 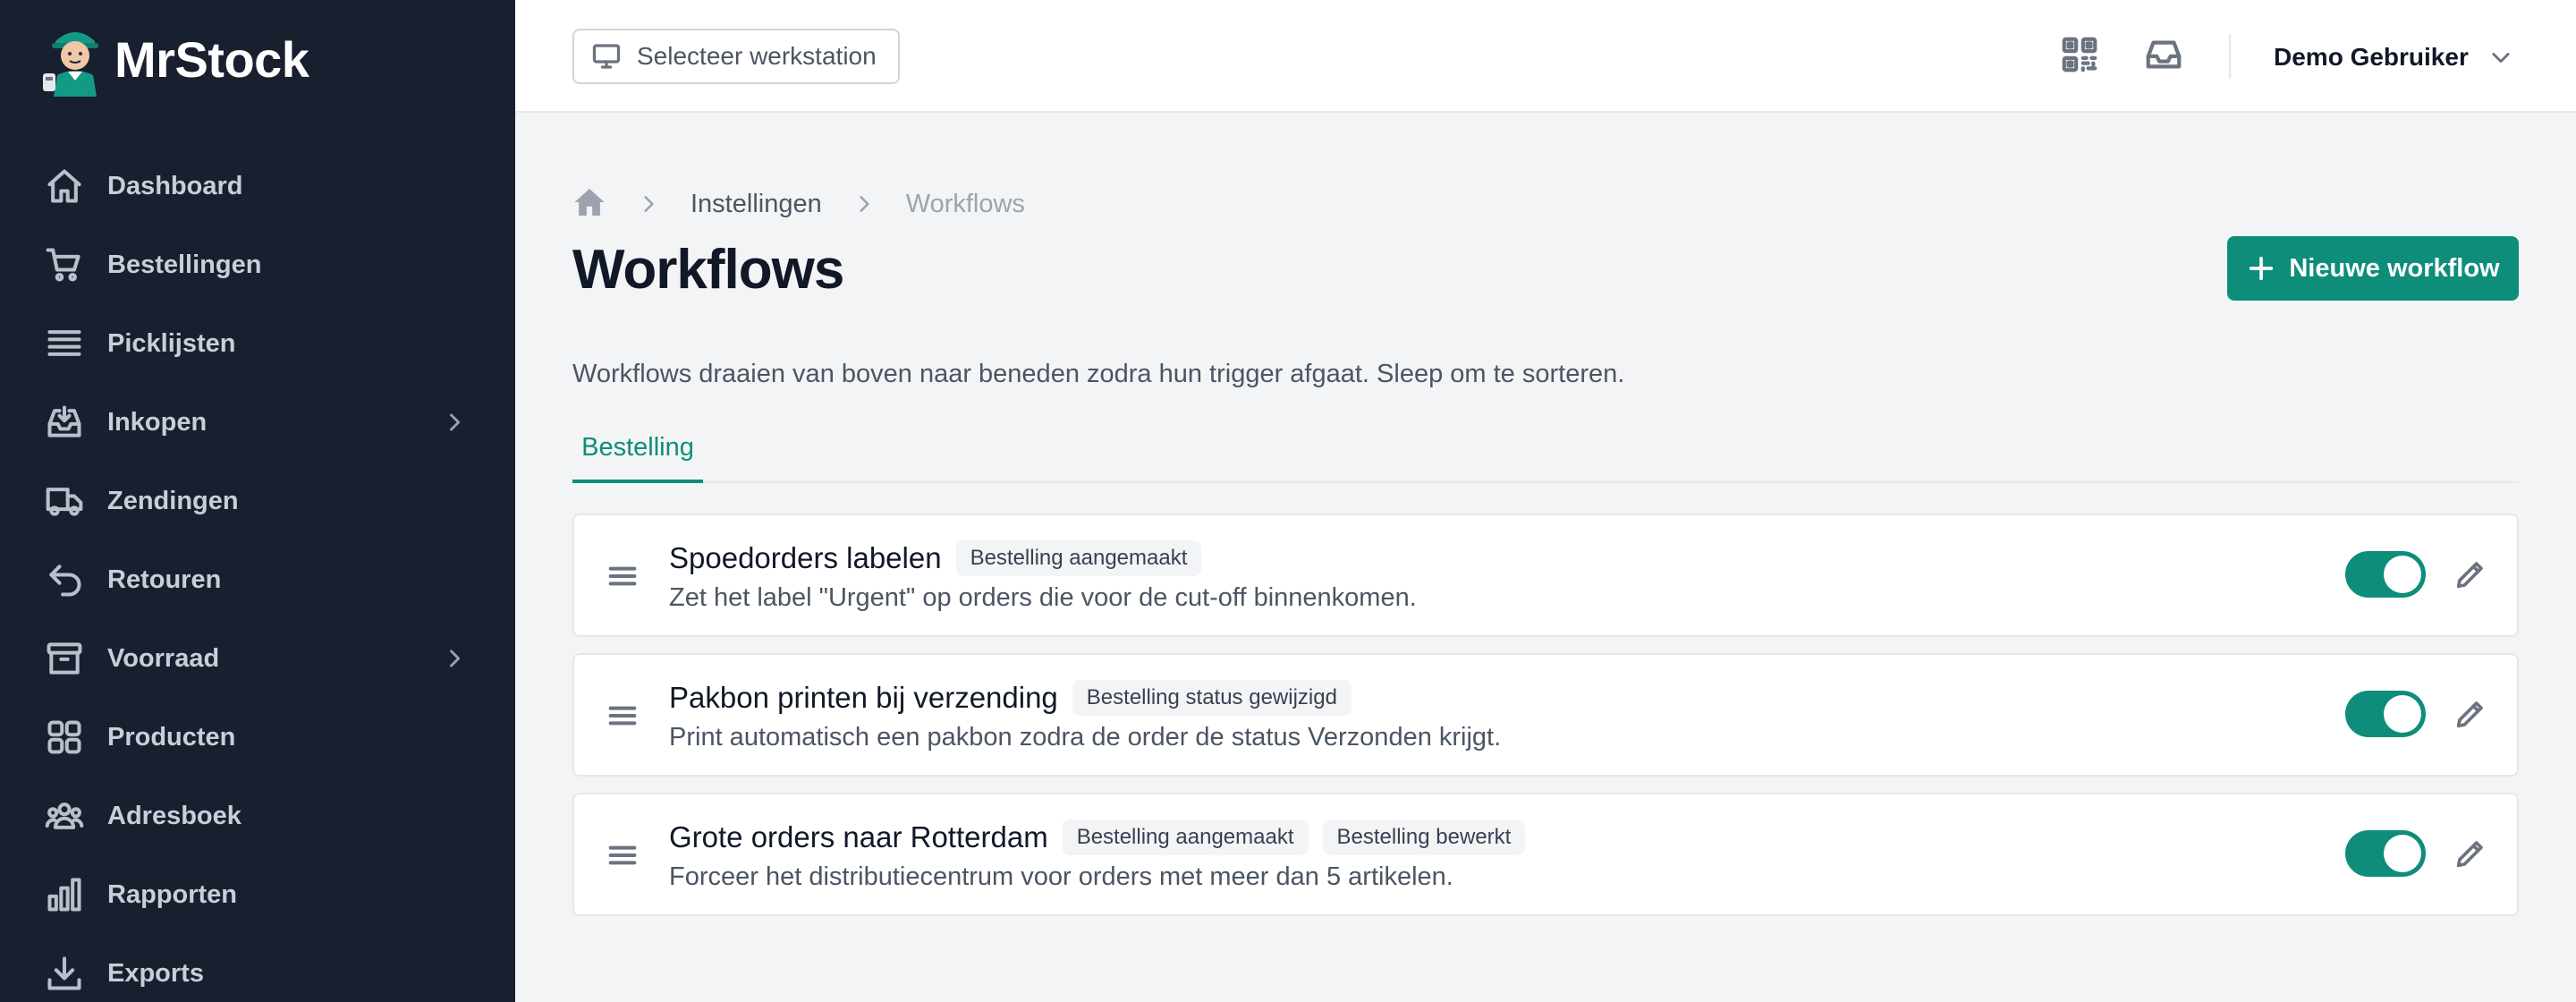 I want to click on mascot-logo-icon, so click(x=70, y=64).